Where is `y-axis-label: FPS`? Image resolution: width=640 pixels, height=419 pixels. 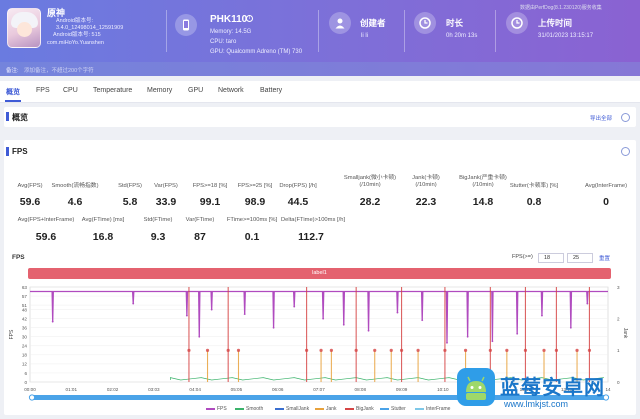 y-axis-label: FPS is located at coordinates (12, 334).